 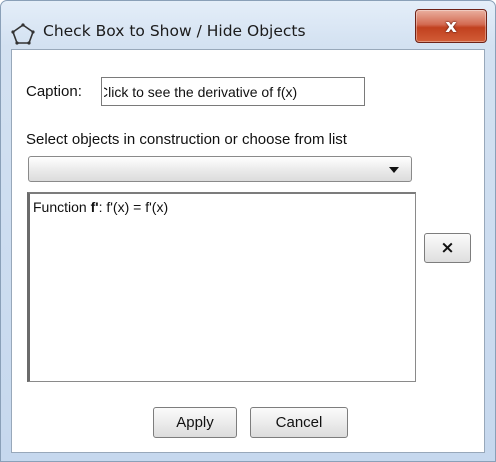 I want to click on pentagon-outline-icon, so click(x=23, y=34).